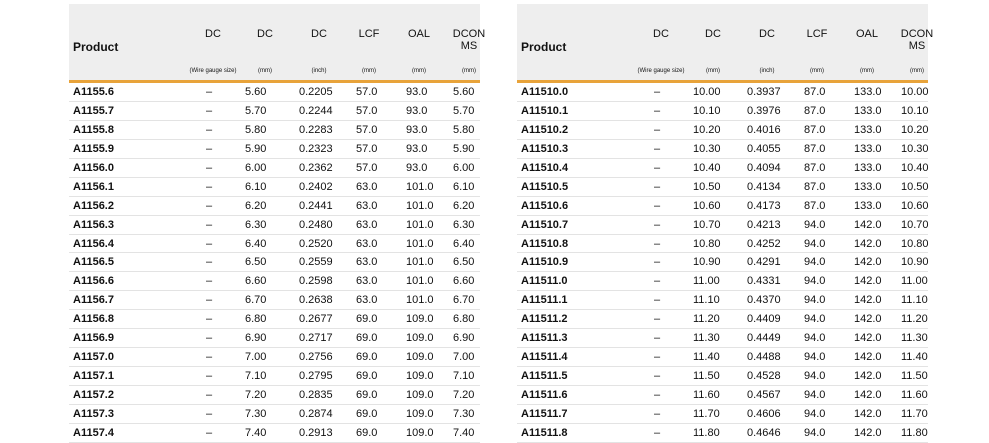 This screenshot has width=989, height=443. What do you see at coordinates (545, 262) in the screenshot?
I see `product-code-cell: A11510.9` at bounding box center [545, 262].